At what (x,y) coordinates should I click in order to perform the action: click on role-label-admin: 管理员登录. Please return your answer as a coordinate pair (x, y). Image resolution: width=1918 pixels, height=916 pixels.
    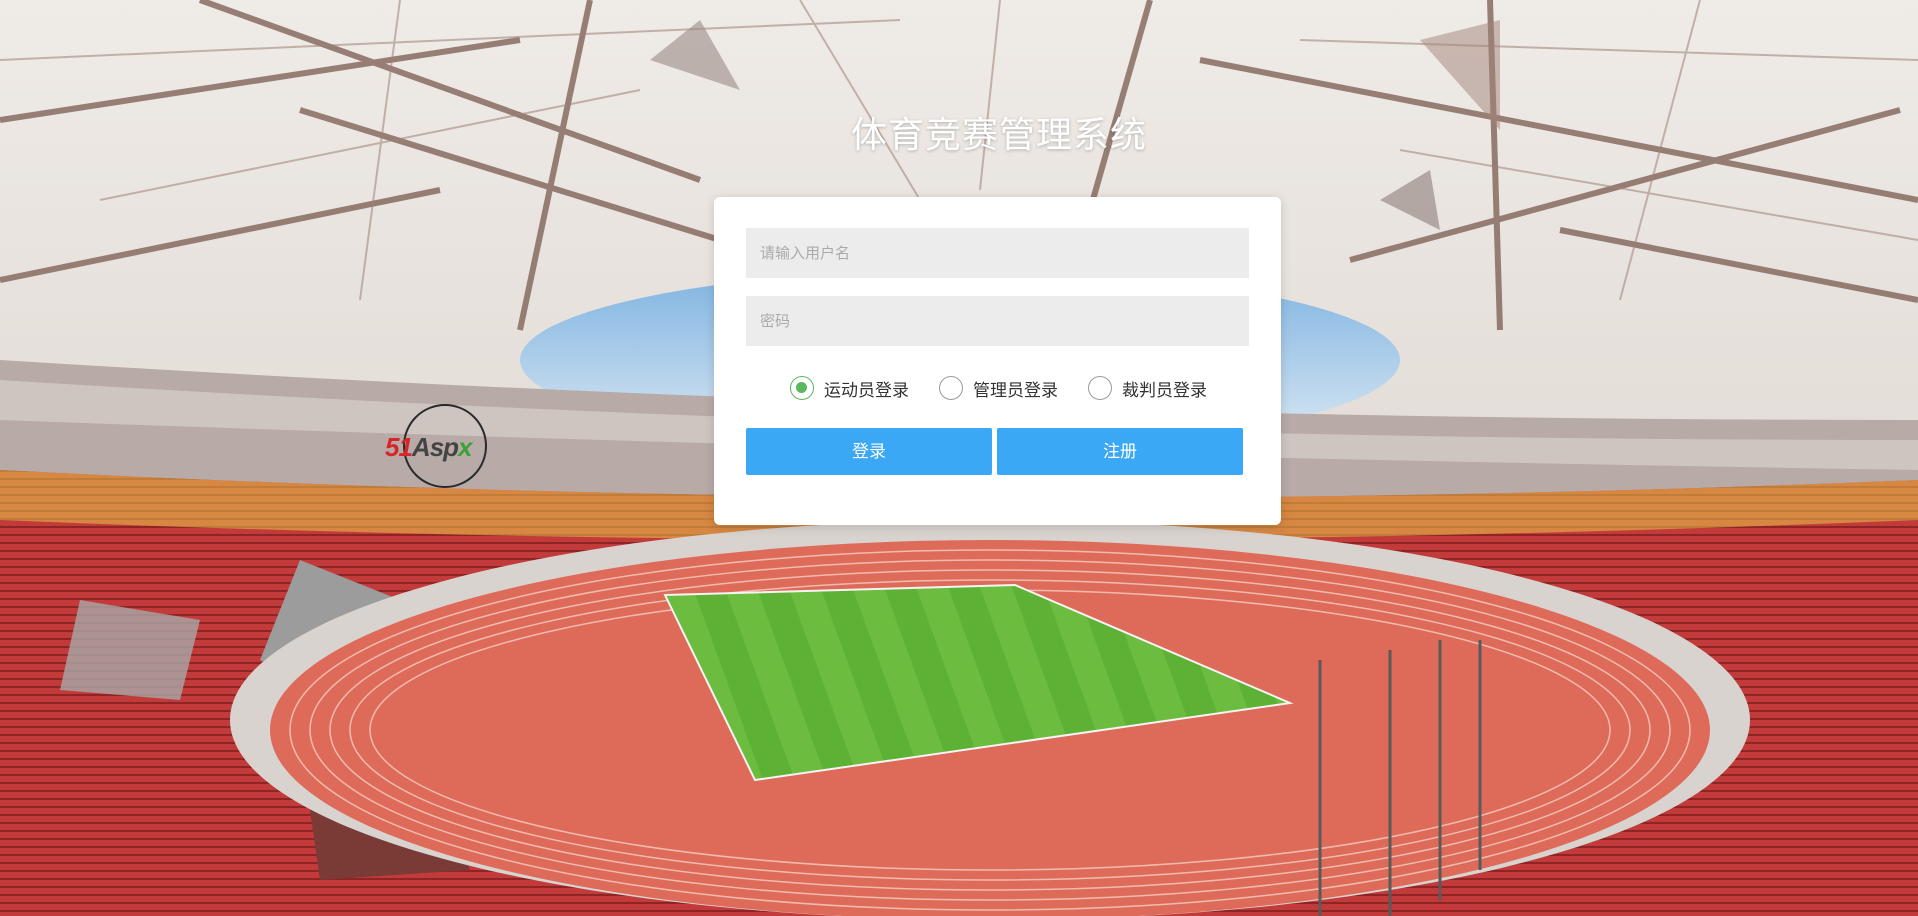
    Looking at the image, I should click on (1015, 390).